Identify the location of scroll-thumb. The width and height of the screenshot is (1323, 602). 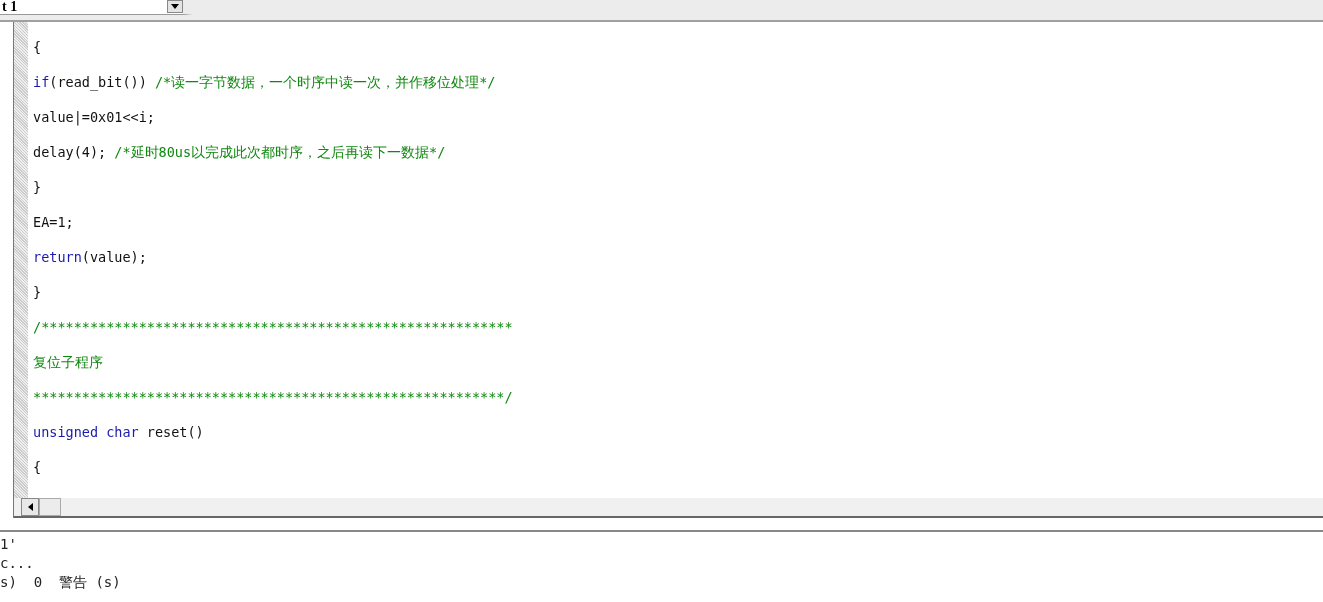
(50, 507).